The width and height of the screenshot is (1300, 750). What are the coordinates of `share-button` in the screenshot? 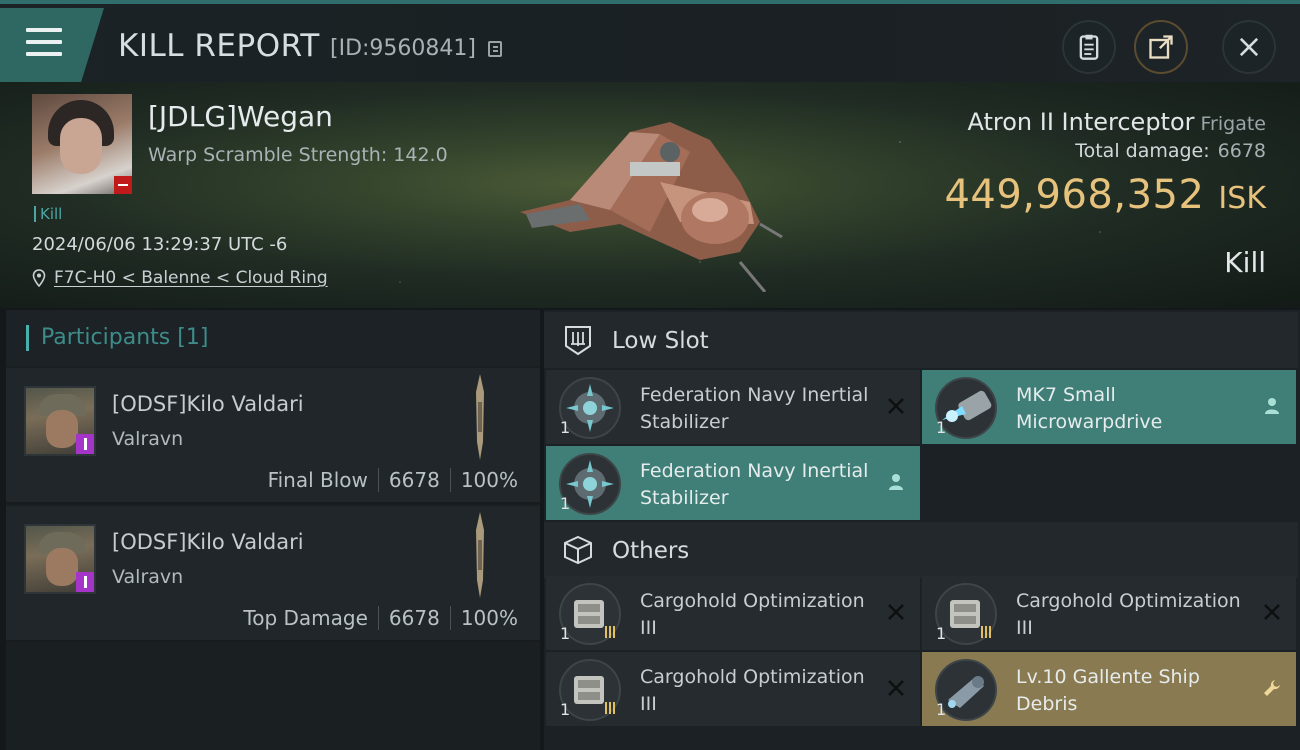 It's located at (1161, 47).